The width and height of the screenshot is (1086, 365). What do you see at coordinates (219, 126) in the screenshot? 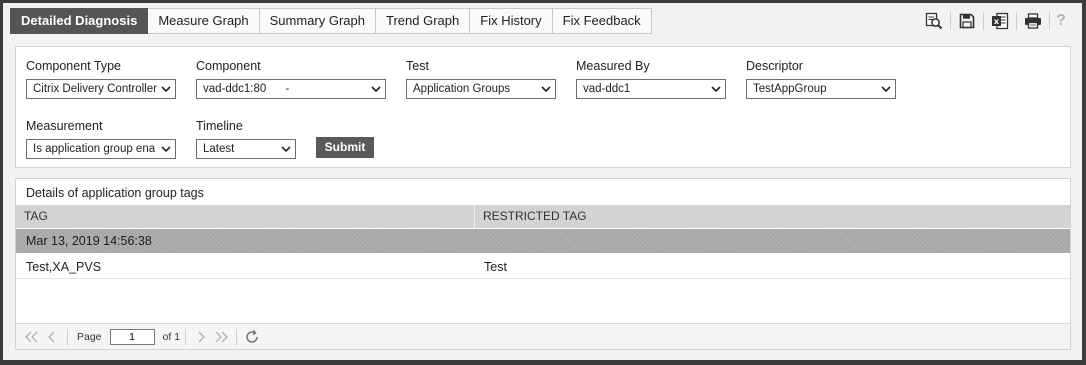
I see `timeline-label: Timeline` at bounding box center [219, 126].